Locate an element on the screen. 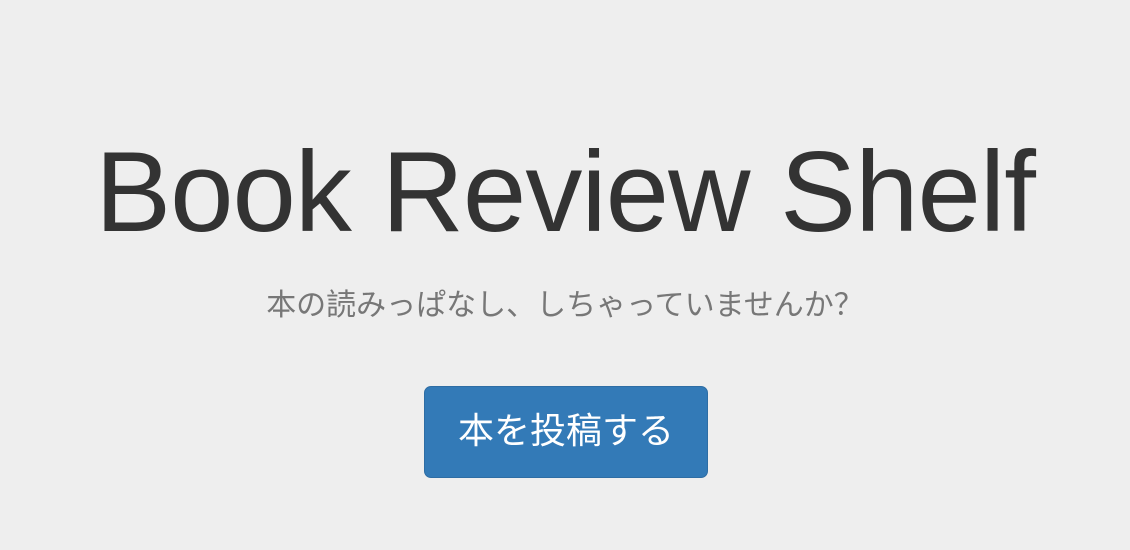  page-subtitle: 本の読みっぱなし、しちゃっていませんか？ is located at coordinates (565, 305).